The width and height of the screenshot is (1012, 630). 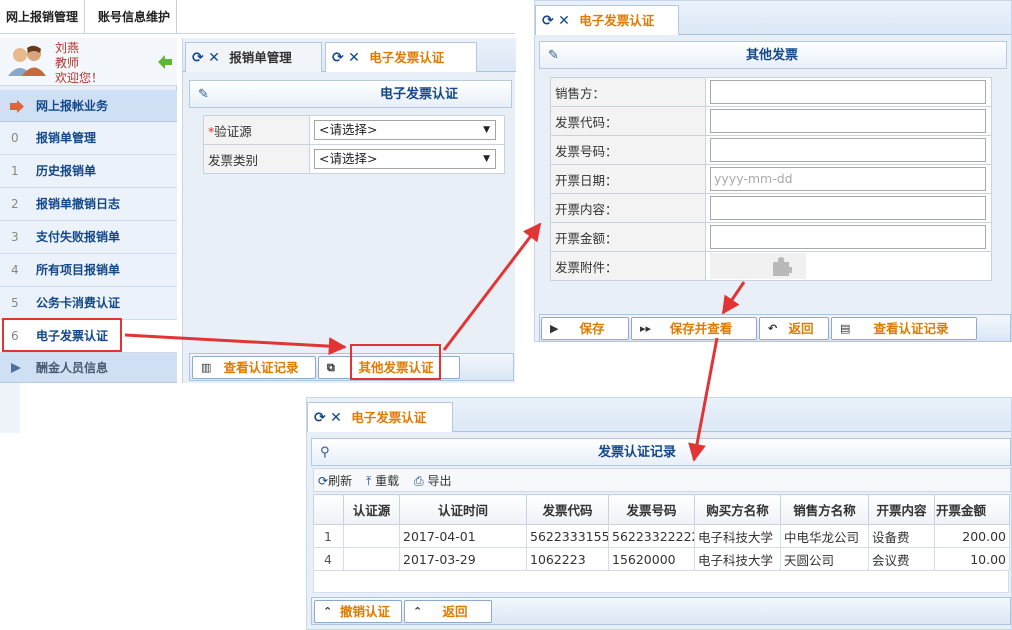 What do you see at coordinates (88, 171) in the screenshot?
I see `sidebar-item-history: 1 历史报销单` at bounding box center [88, 171].